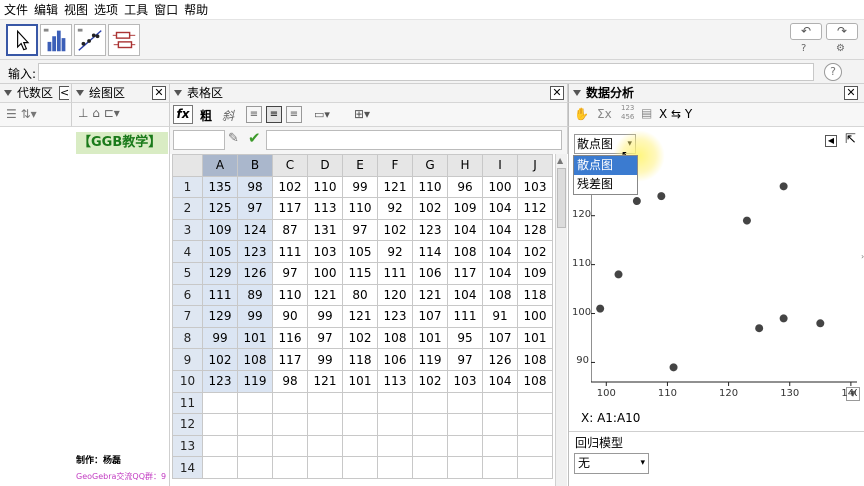 The image size is (864, 486). What do you see at coordinates (430, 165) in the screenshot?
I see `column-header: G` at bounding box center [430, 165].